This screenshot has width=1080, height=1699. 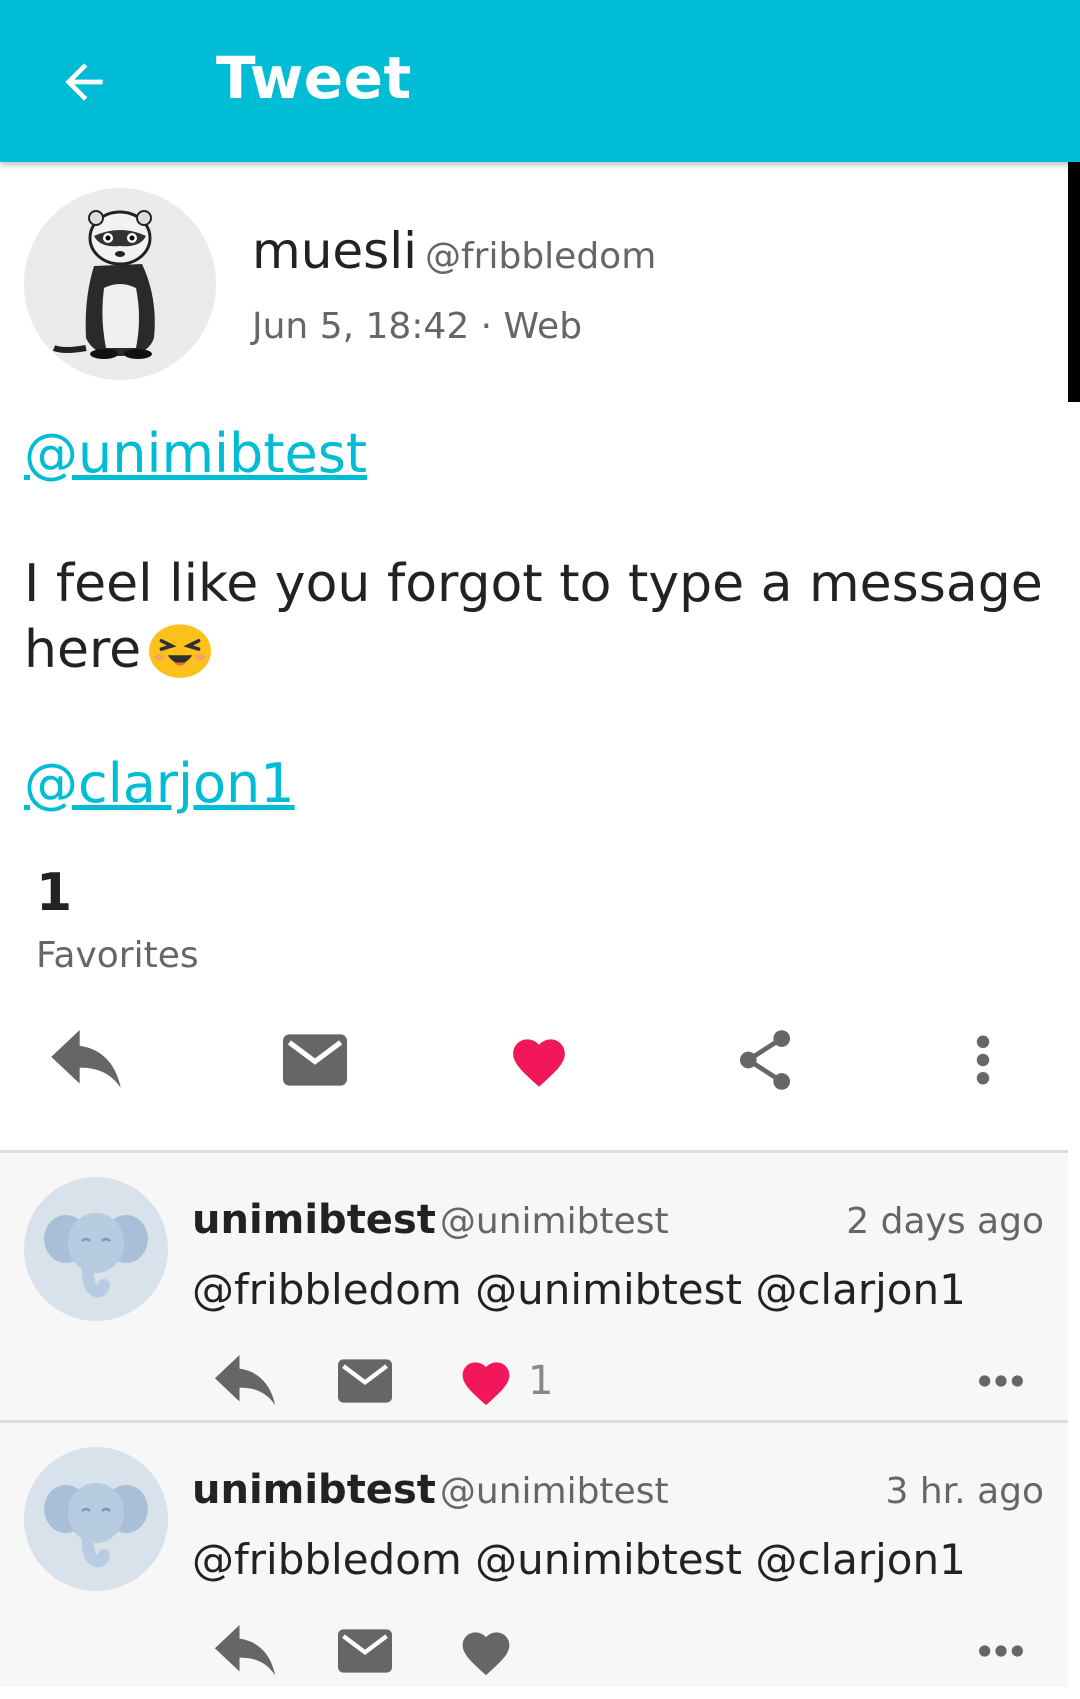 I want to click on author-name-line: muesli @fribbledom, so click(x=454, y=251).